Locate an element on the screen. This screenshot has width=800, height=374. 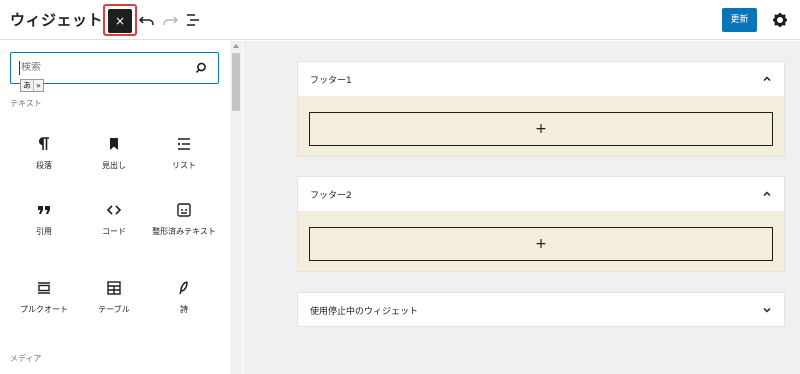
list-icon is located at coordinates (184, 144).